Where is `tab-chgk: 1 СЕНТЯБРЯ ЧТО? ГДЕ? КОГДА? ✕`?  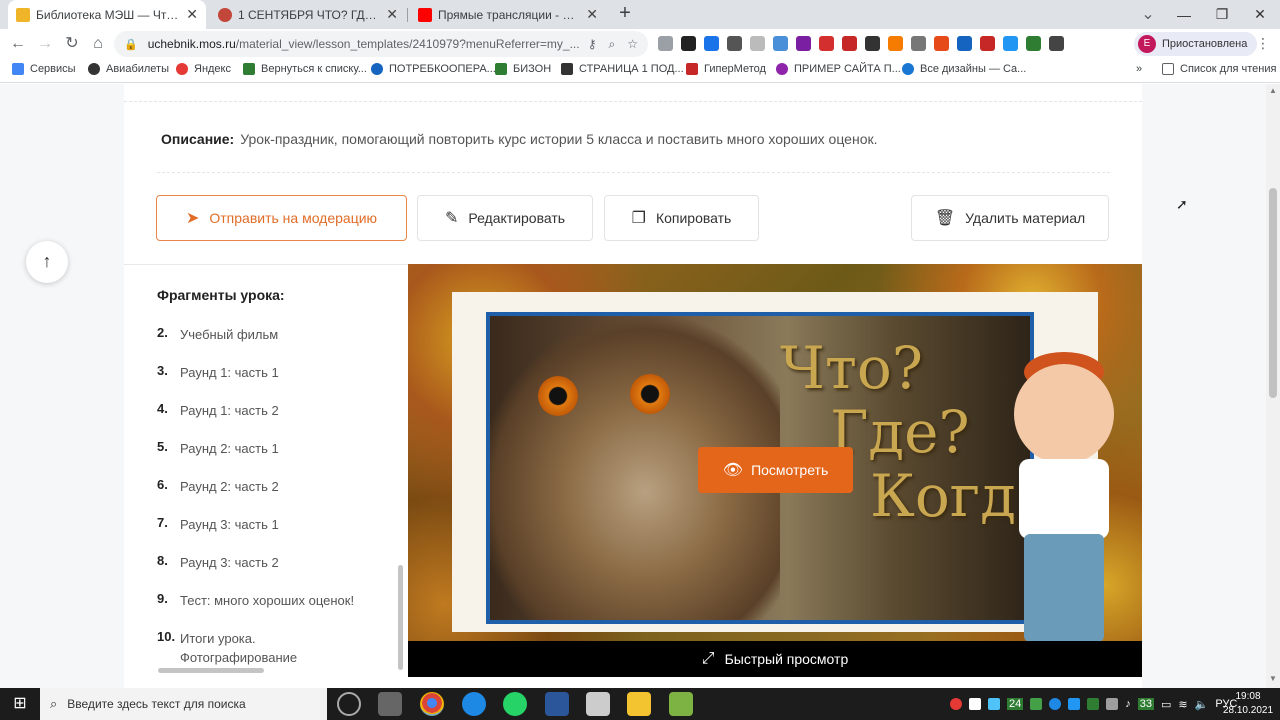 tab-chgk: 1 СЕНТЯБРЯ ЧТО? ГДЕ? КОГДА? ✕ is located at coordinates (308, 14).